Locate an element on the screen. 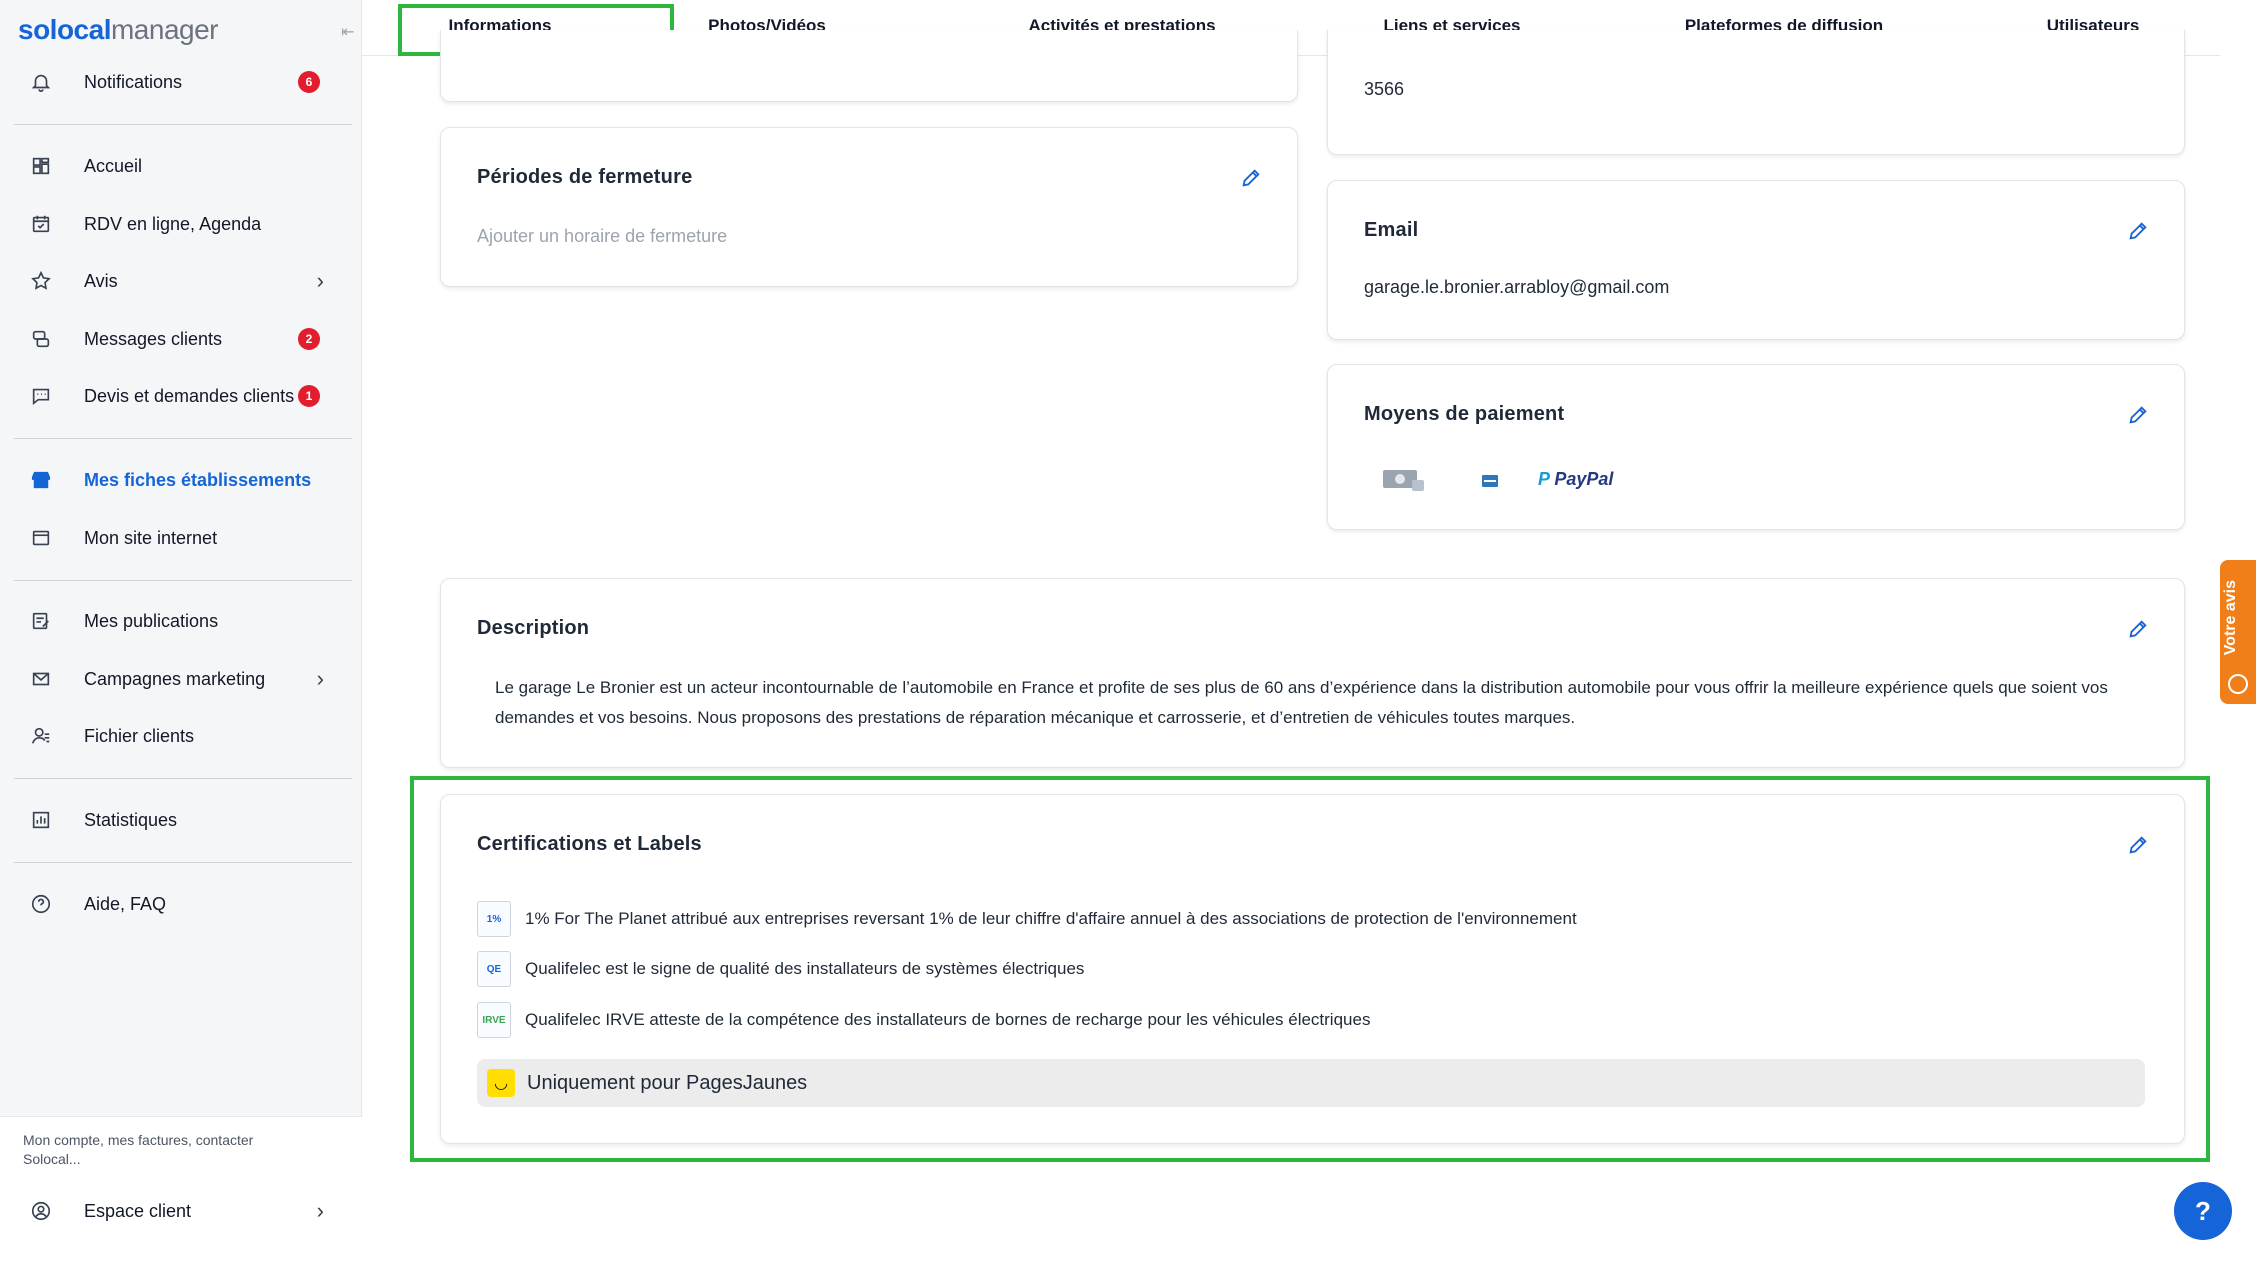 Image resolution: width=2256 pixels, height=1263 pixels. sidebar-item-label: Avis is located at coordinates (101, 280).